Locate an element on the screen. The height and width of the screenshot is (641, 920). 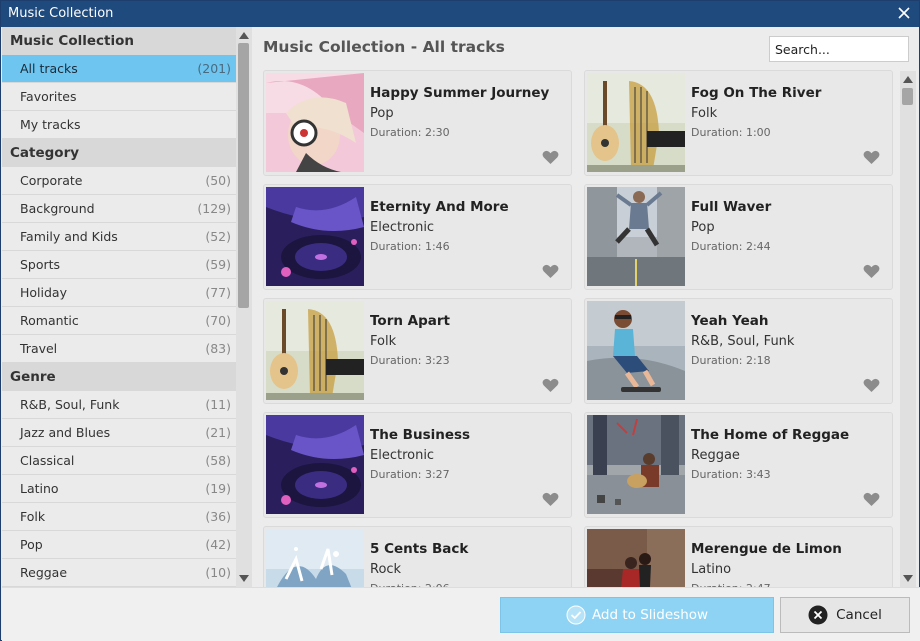
sidebar-item-count: (19) is located at coordinates (218, 488).